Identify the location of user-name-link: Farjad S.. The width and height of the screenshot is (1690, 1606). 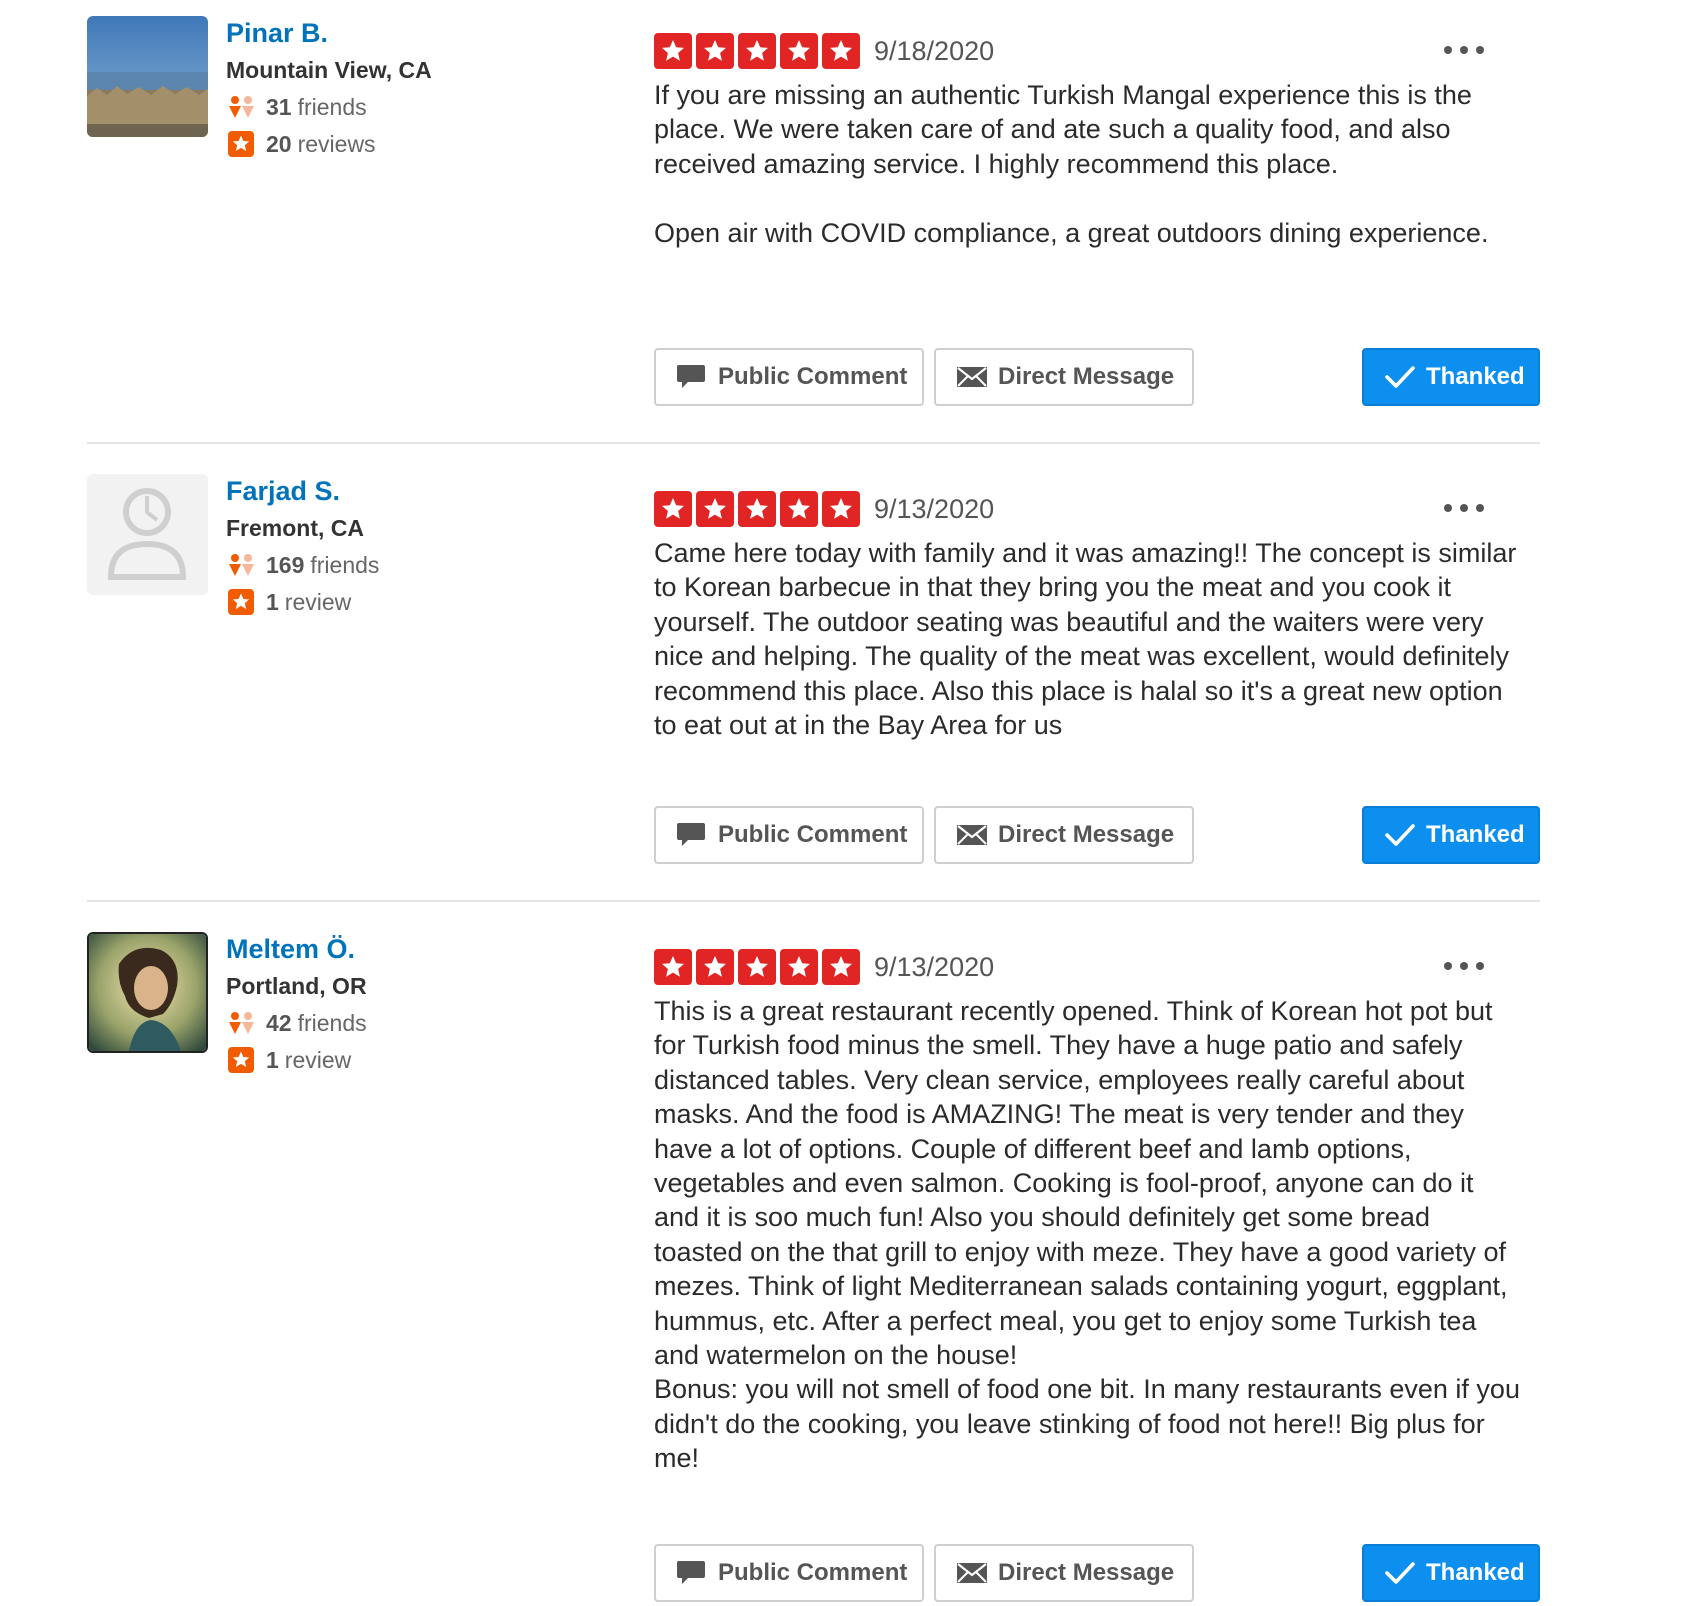
(302, 491).